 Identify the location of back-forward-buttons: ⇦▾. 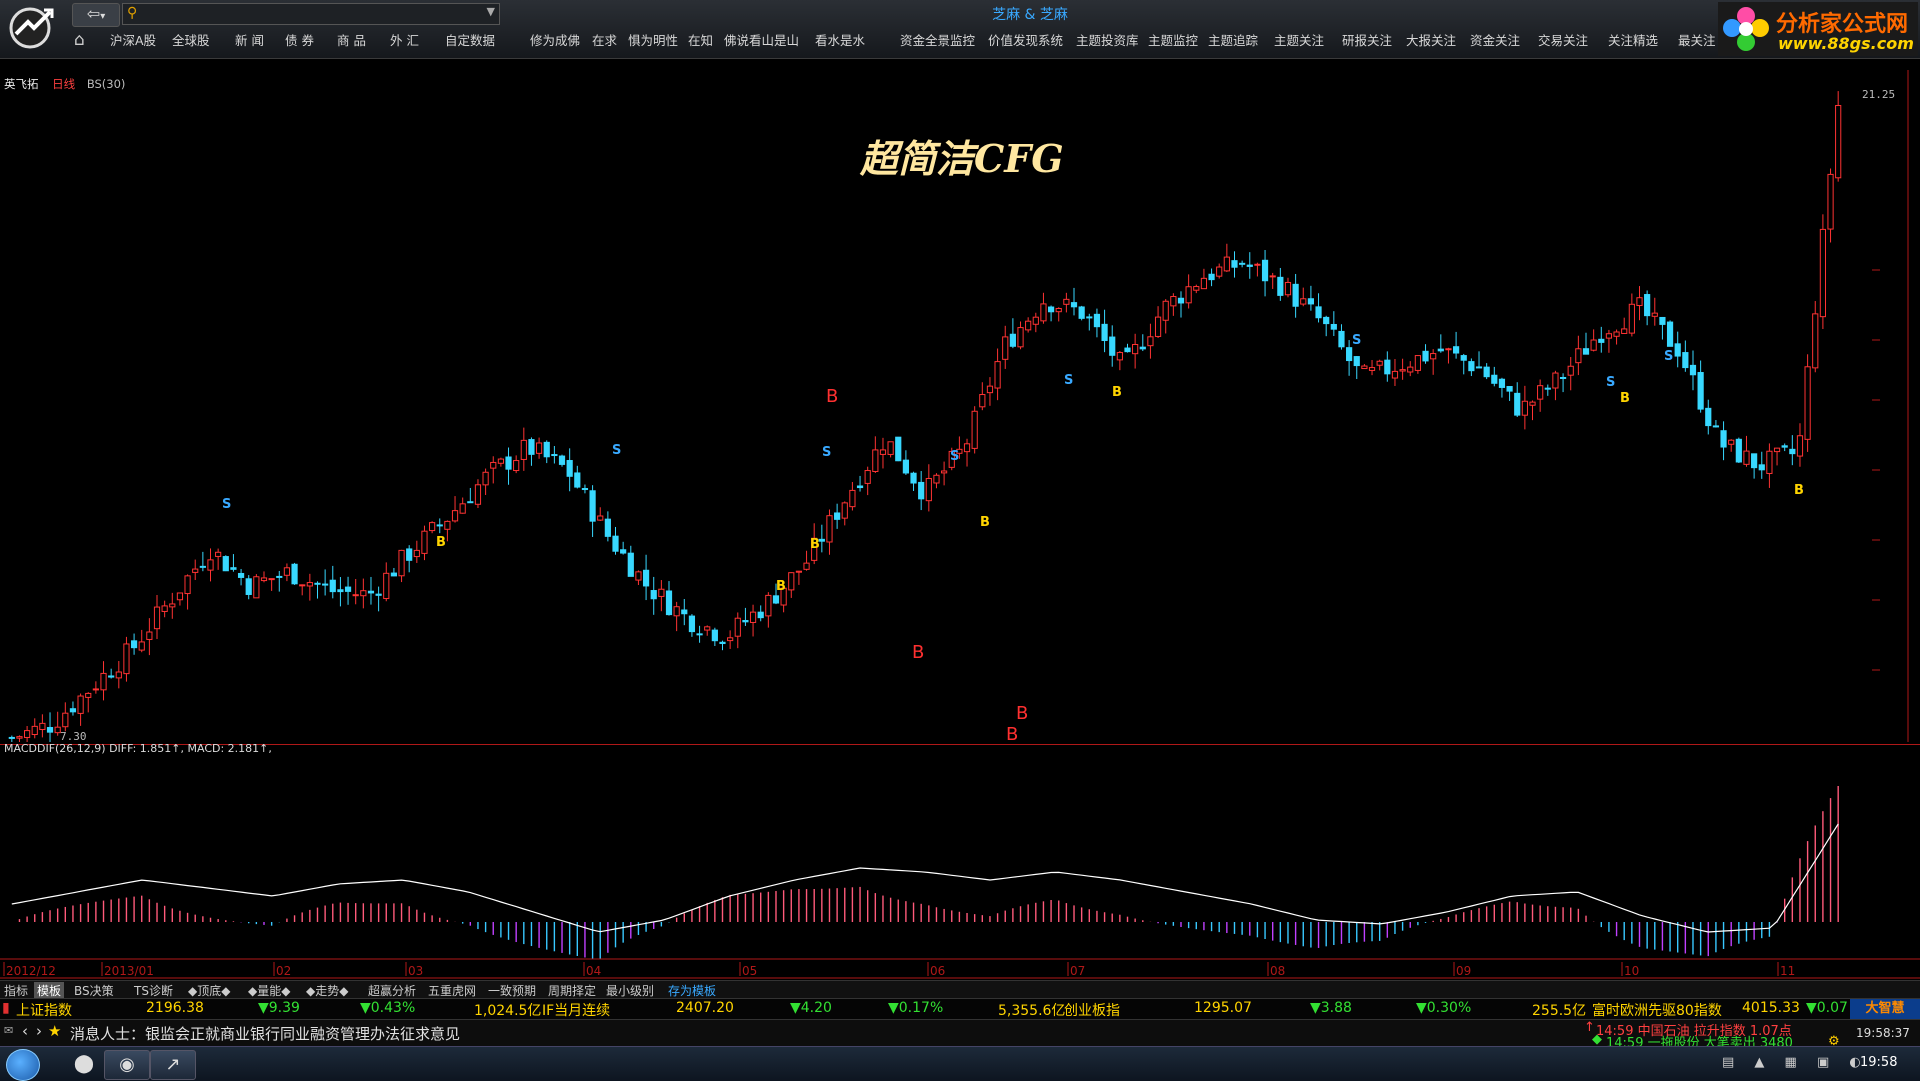
(96, 15).